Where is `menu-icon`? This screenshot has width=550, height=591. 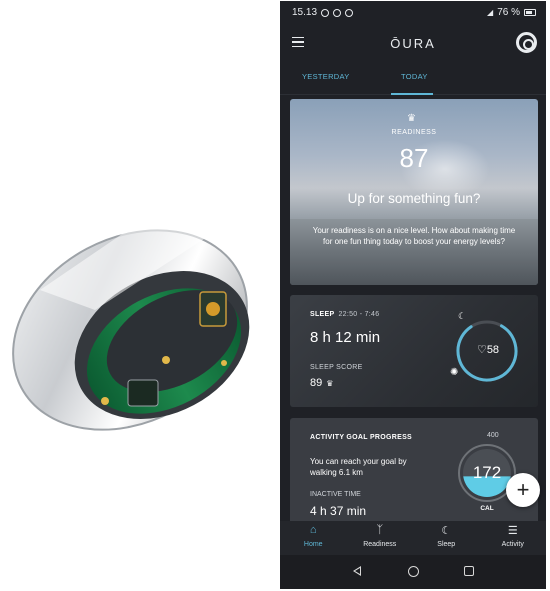
menu-icon is located at coordinates (298, 42).